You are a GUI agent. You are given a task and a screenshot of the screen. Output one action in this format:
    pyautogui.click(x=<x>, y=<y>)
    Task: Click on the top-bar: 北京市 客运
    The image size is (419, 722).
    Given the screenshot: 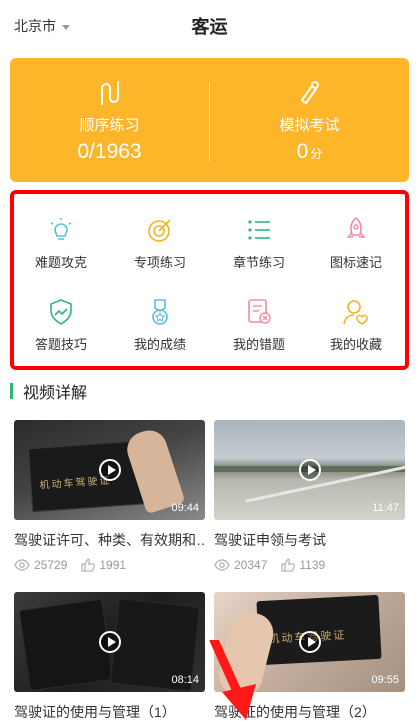 What is the action you would take?
    pyautogui.click(x=209, y=26)
    